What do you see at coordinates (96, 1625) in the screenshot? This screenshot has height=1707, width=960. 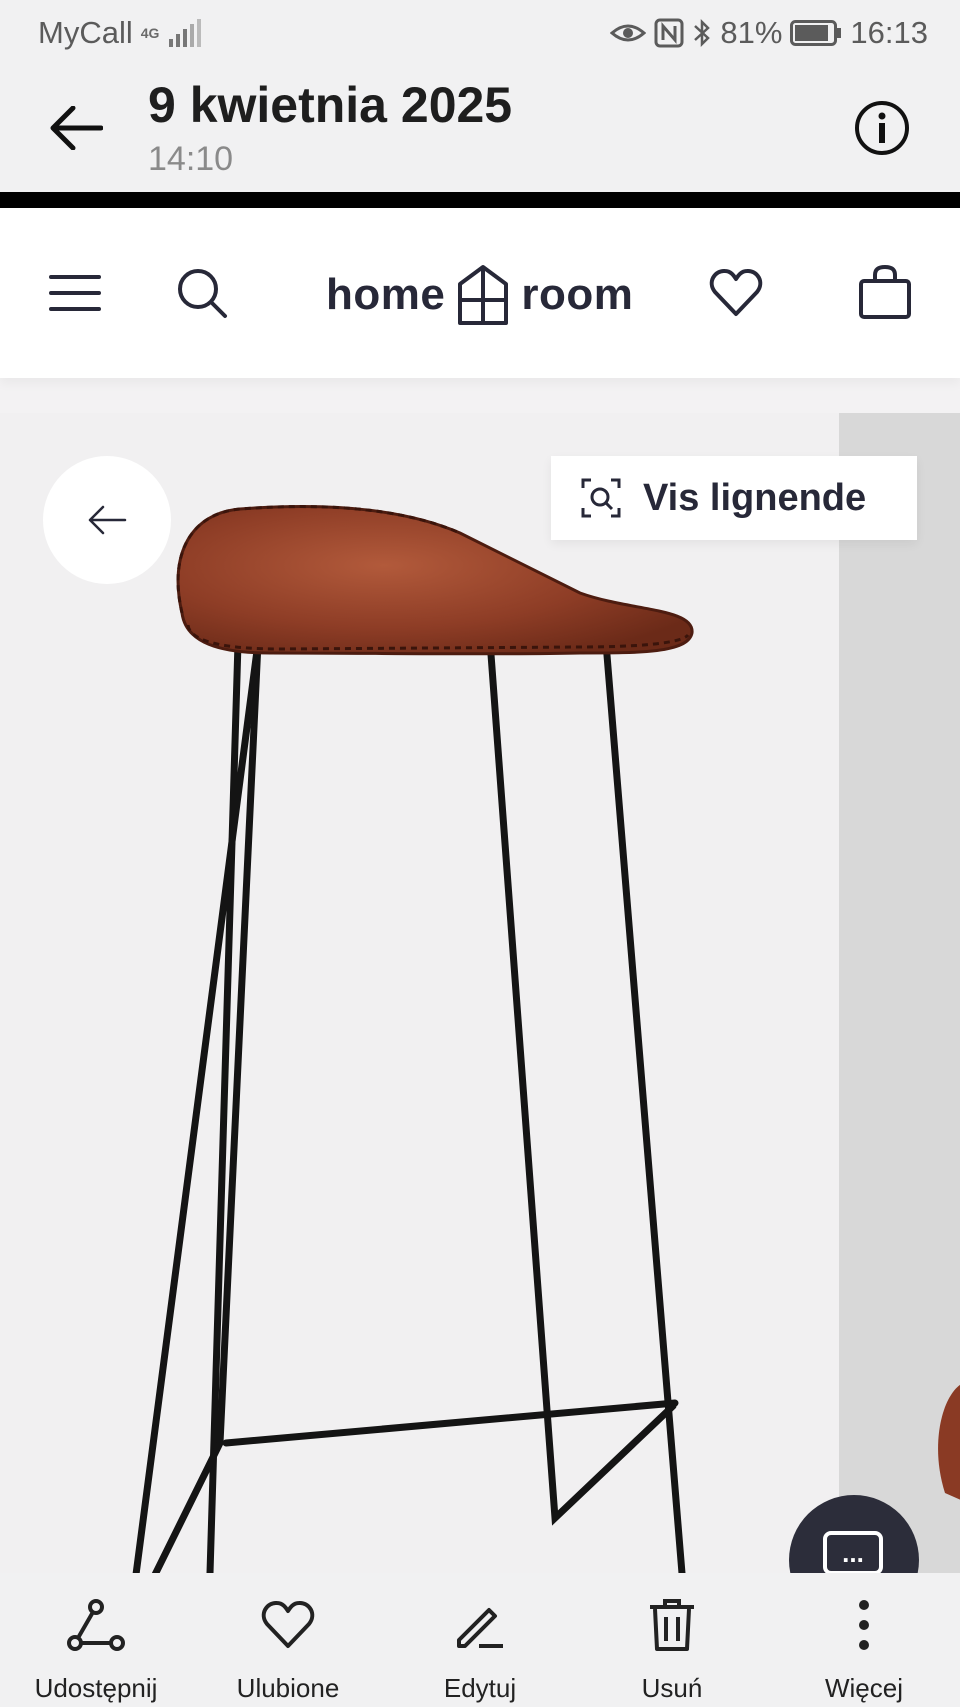 I see `share-icon` at bounding box center [96, 1625].